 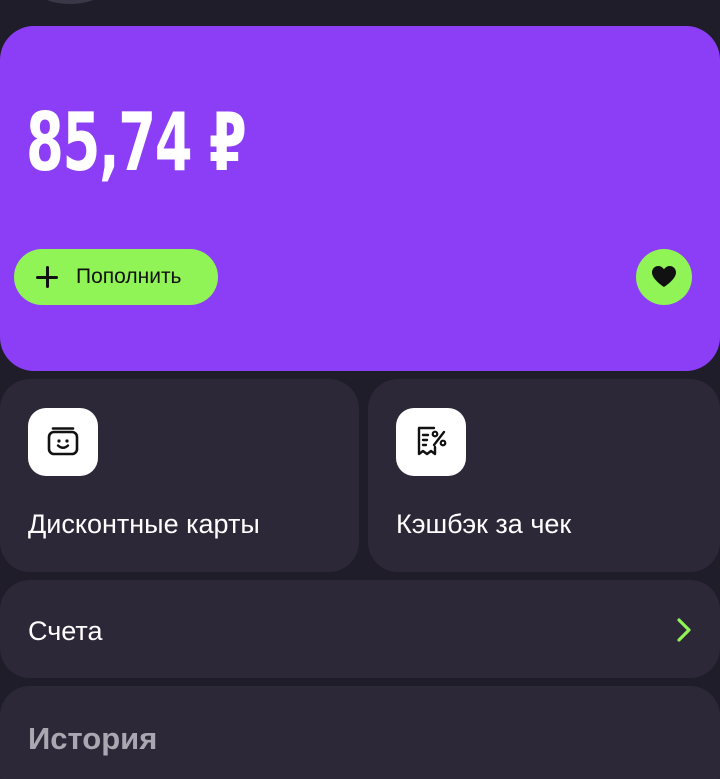 I want to click on heart-icon, so click(x=664, y=276).